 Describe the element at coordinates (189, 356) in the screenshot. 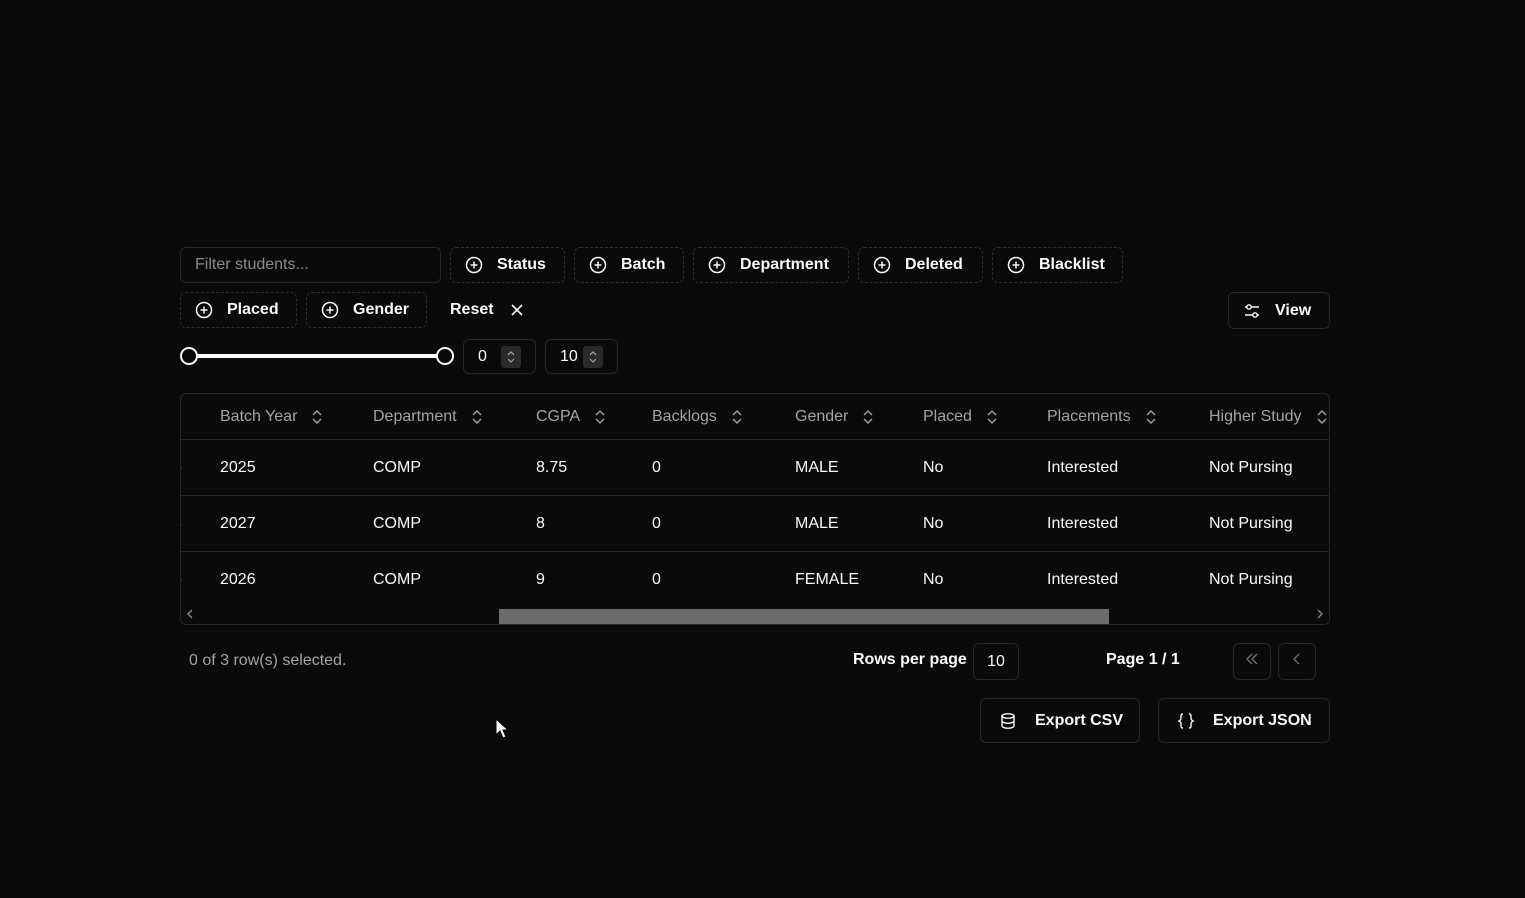

I see `range-min-thumb` at that location.